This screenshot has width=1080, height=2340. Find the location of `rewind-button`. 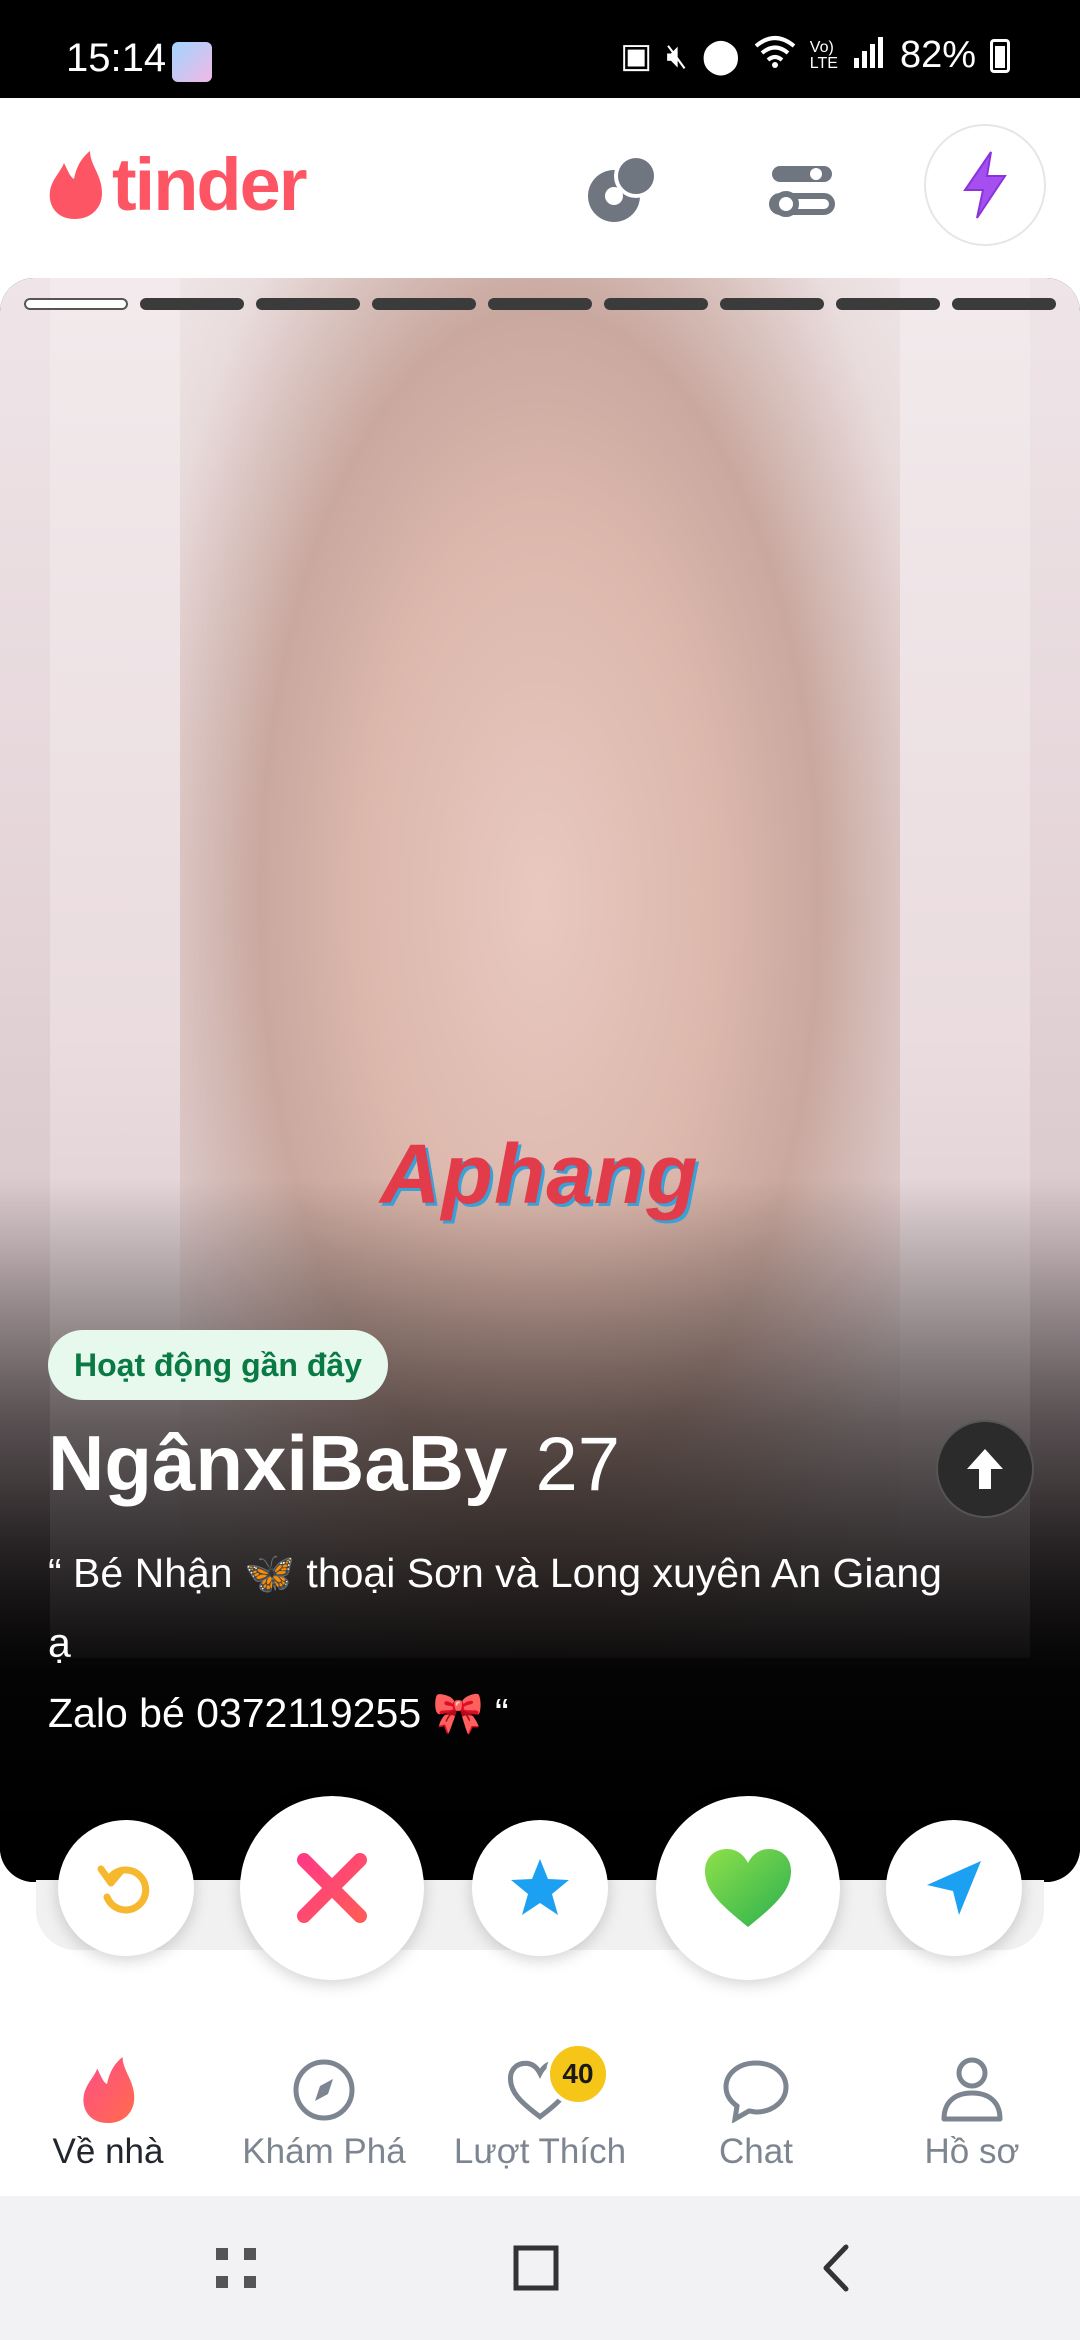

rewind-button is located at coordinates (126, 1888).